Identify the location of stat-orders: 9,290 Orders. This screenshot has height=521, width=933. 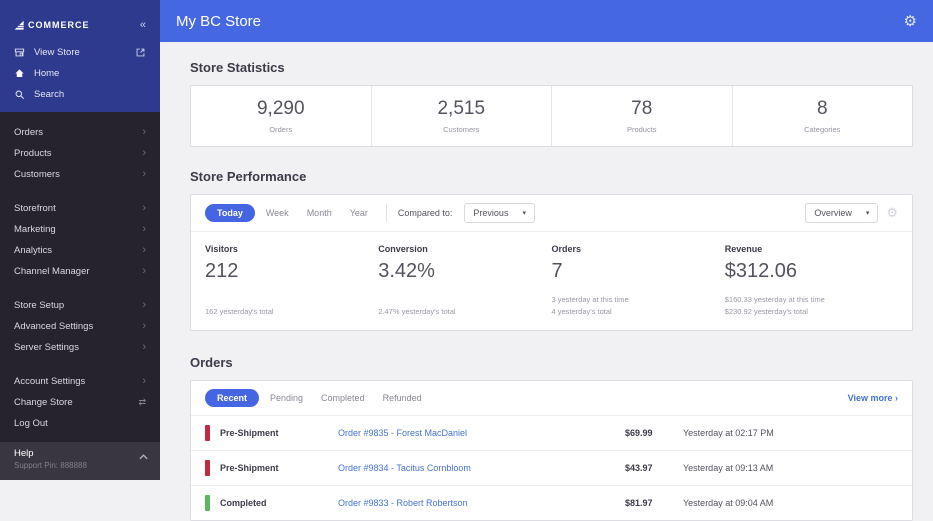
(281, 116).